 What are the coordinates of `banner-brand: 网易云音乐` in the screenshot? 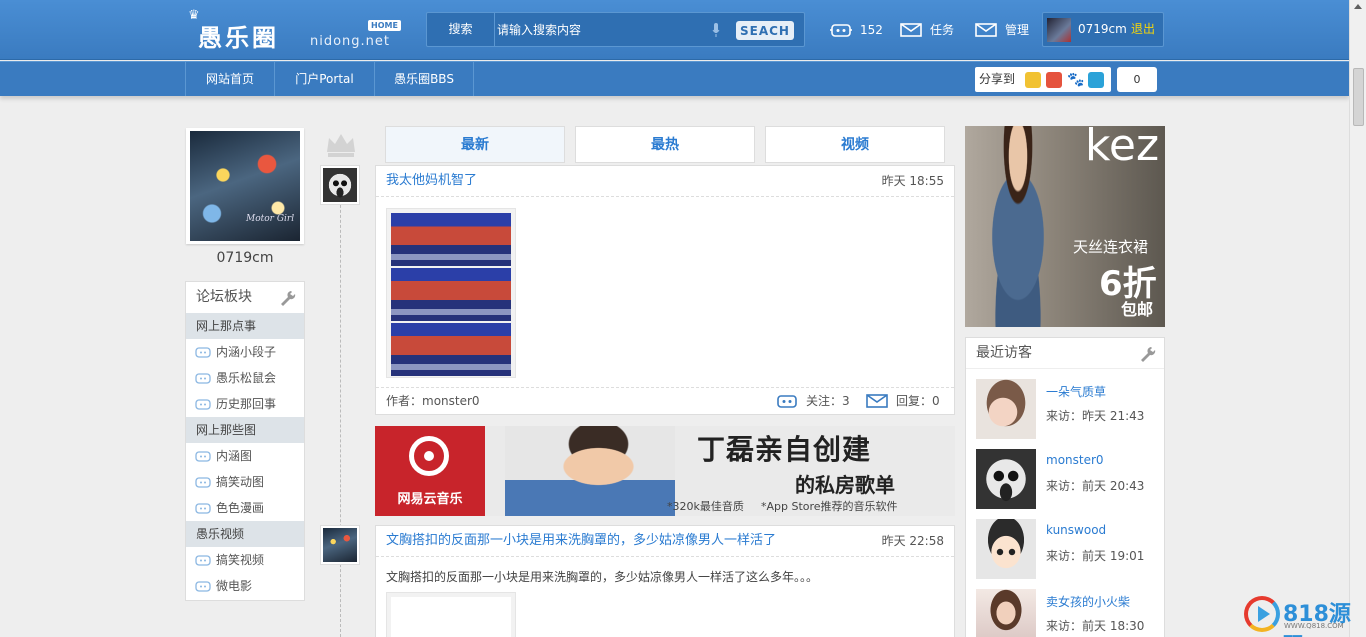 It's located at (430, 499).